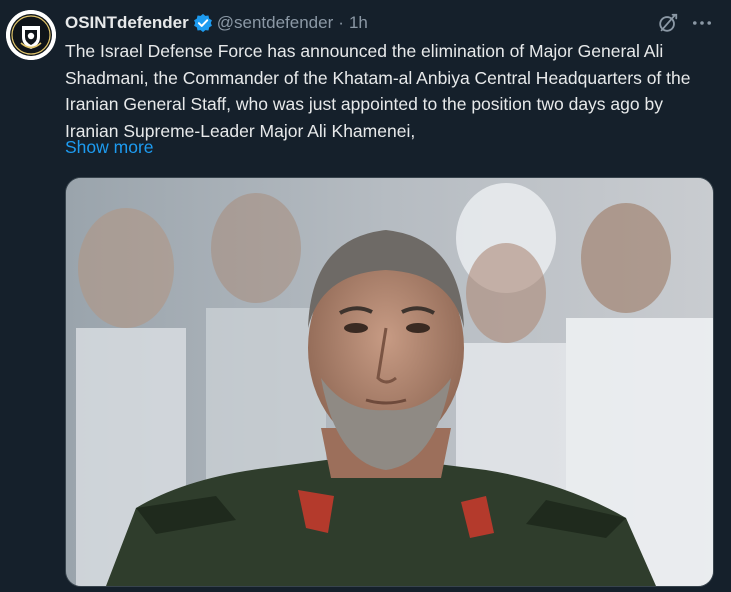 Image resolution: width=731 pixels, height=592 pixels. What do you see at coordinates (127, 23) in the screenshot?
I see `display-name: OSINTdefender` at bounding box center [127, 23].